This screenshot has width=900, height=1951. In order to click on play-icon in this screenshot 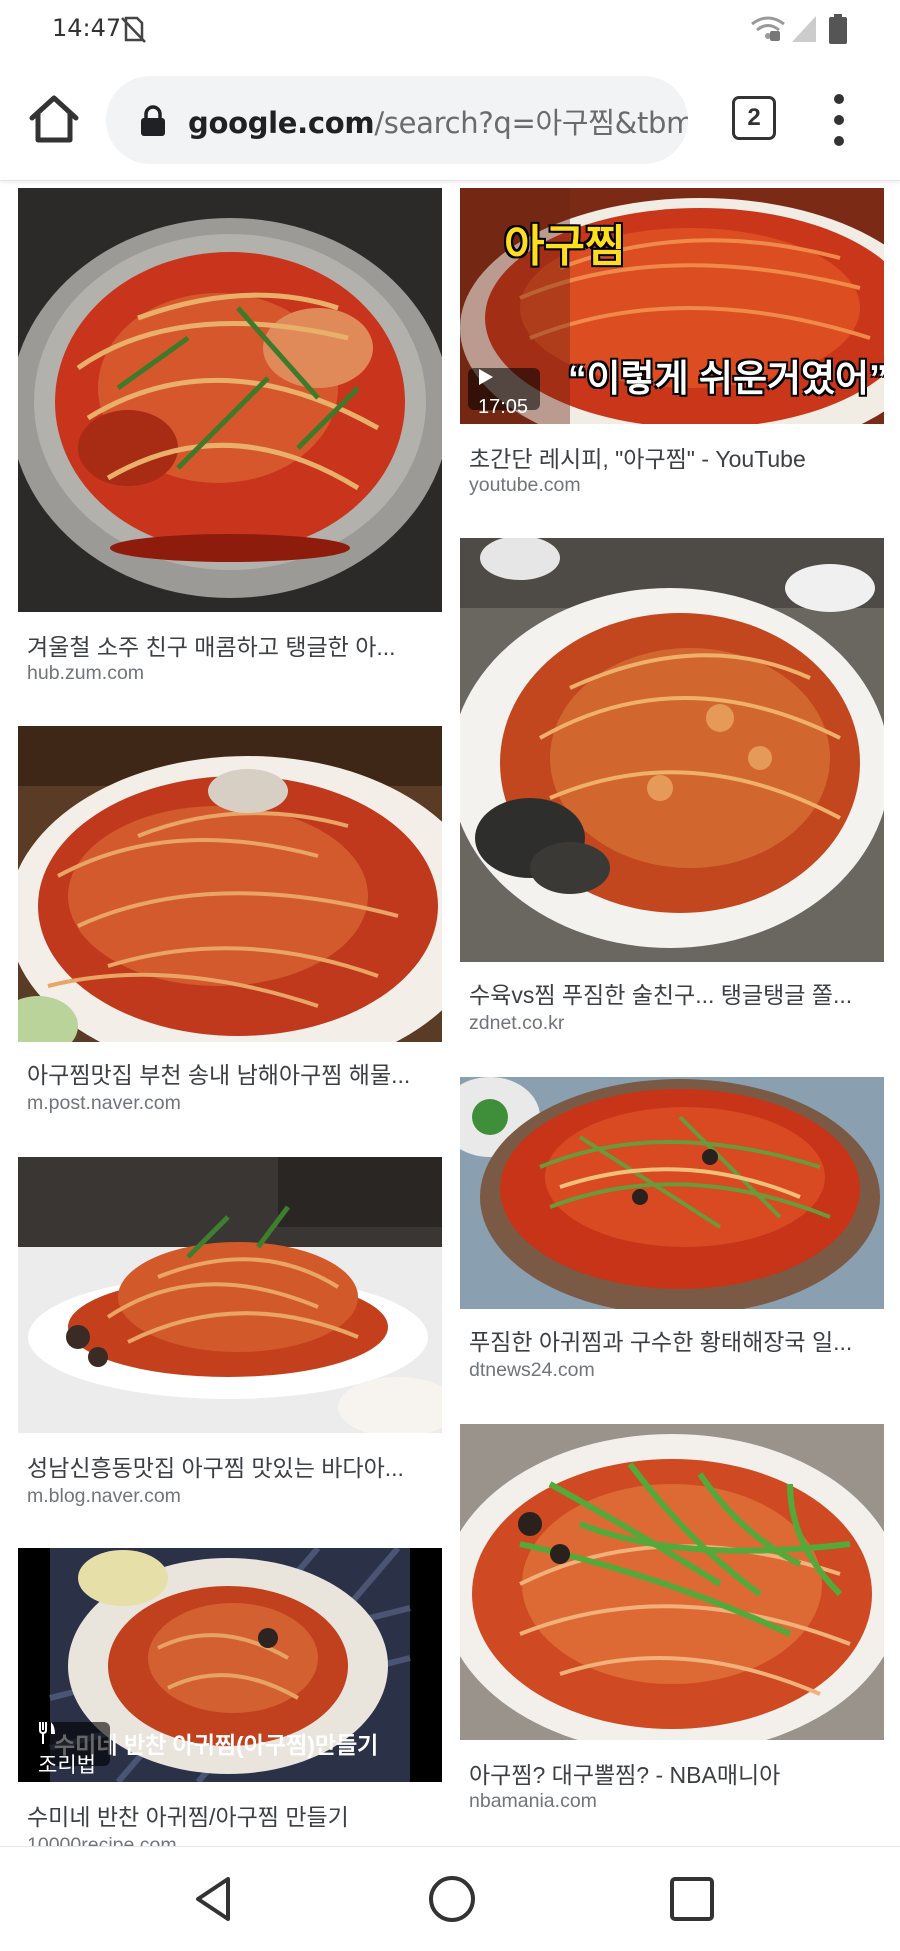, I will do `click(486, 377)`.